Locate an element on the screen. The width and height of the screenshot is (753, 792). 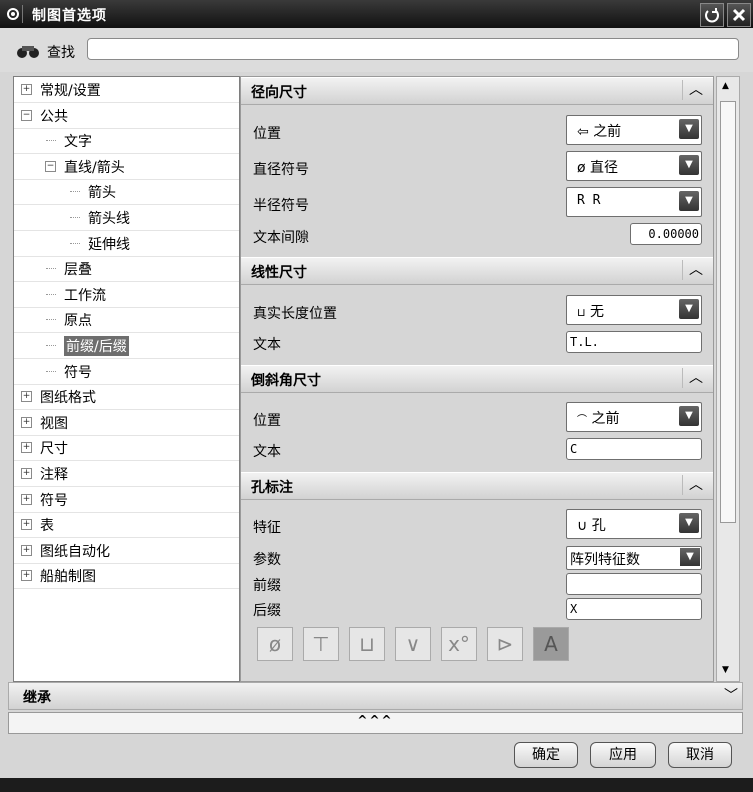
degree-symbol-button: x° is located at coordinates (459, 644).